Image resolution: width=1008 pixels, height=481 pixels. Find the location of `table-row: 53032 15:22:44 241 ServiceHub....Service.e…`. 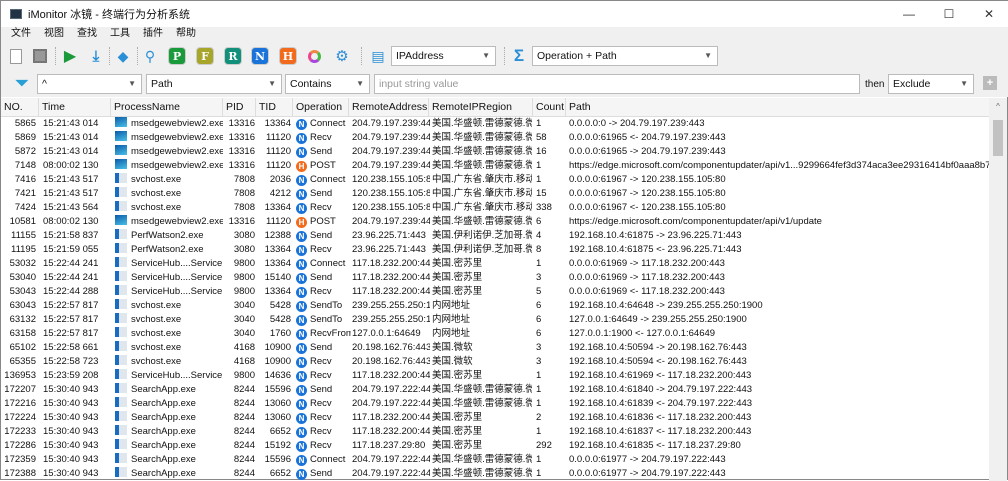

table-row: 53032 15:22:44 241 ServiceHub....Service.e… is located at coordinates (496, 264).